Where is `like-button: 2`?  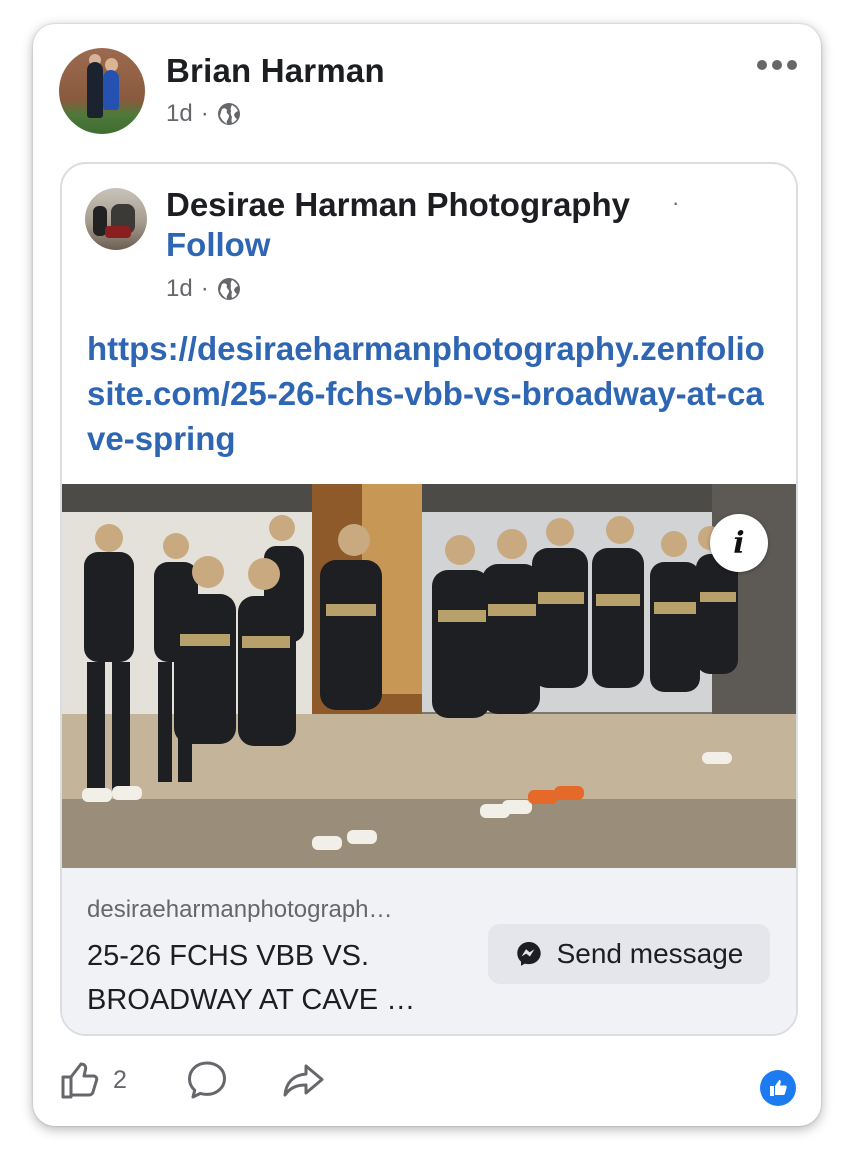
like-button: 2 is located at coordinates (93, 1080).